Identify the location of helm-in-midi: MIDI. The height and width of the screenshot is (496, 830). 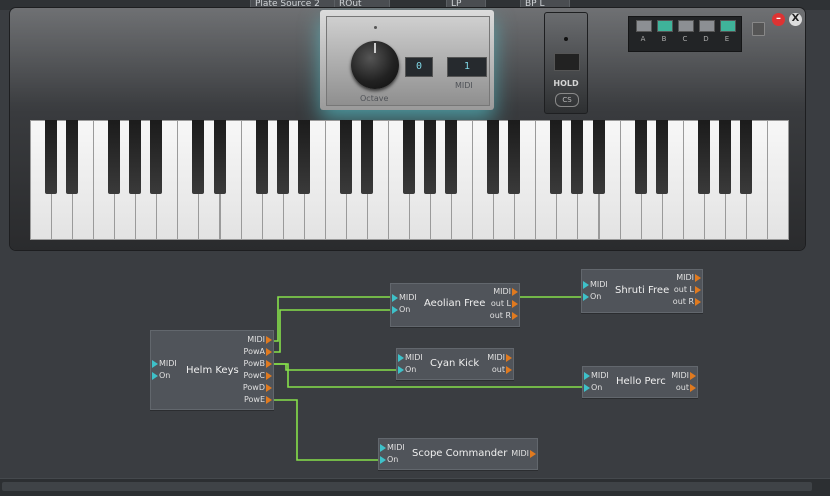
(164, 364).